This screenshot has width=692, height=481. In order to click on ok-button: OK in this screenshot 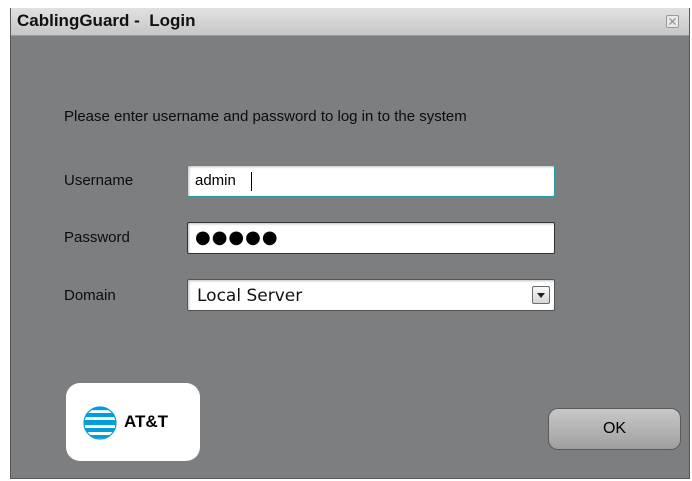, I will do `click(614, 429)`.